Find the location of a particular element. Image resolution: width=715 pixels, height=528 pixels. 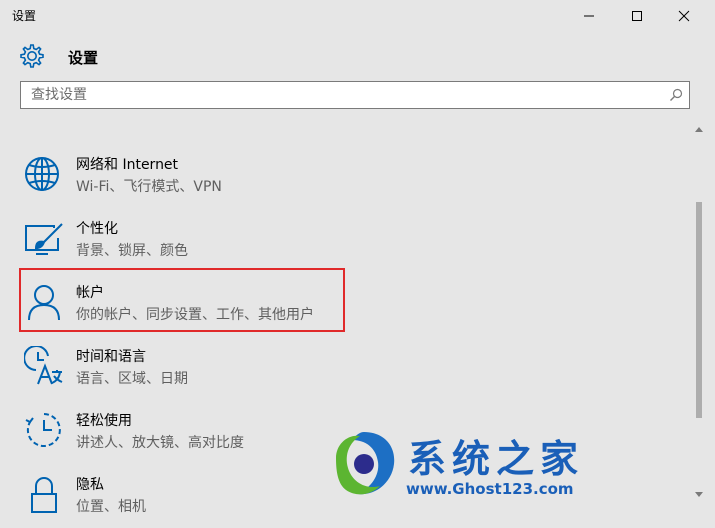

settings-item-title: 帐户 is located at coordinates (90, 293).